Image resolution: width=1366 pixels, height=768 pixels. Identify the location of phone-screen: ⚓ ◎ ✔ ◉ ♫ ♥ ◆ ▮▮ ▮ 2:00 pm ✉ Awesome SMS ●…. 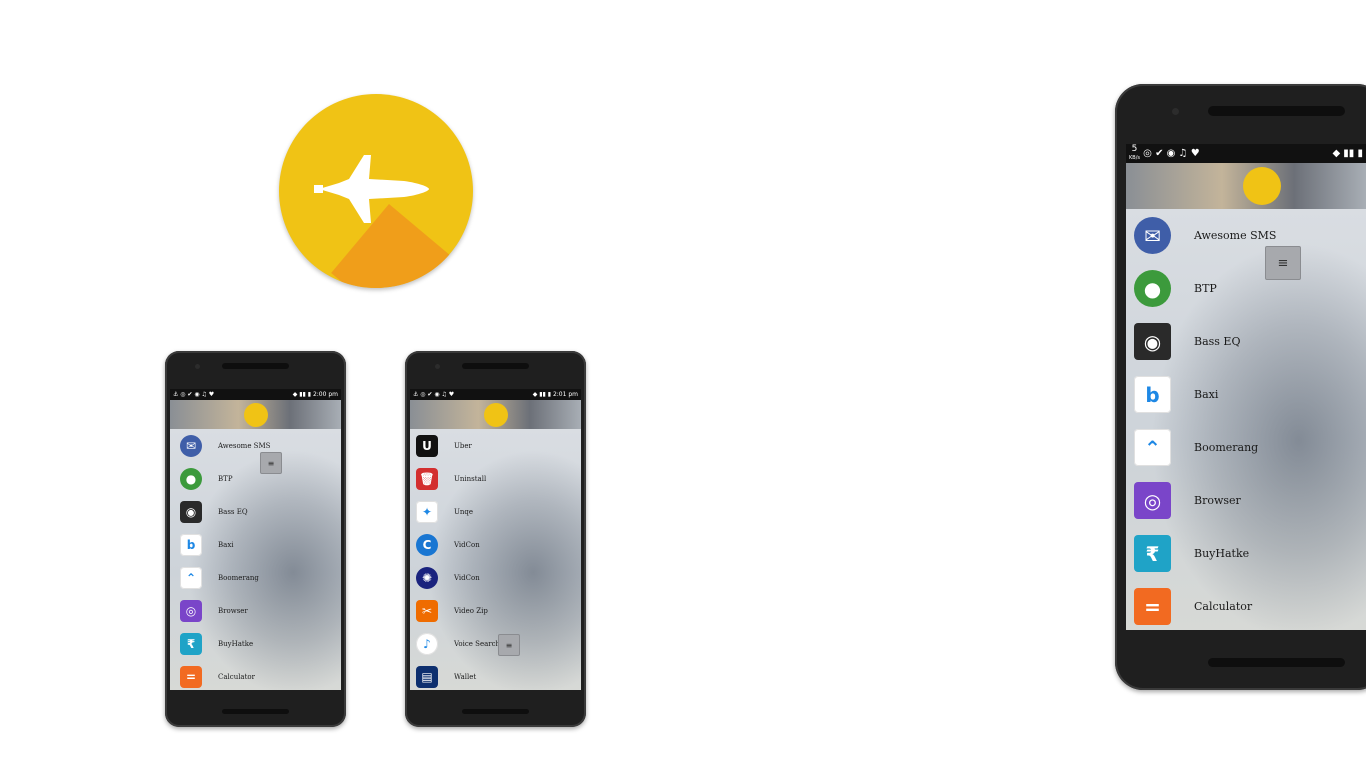
(255, 539).